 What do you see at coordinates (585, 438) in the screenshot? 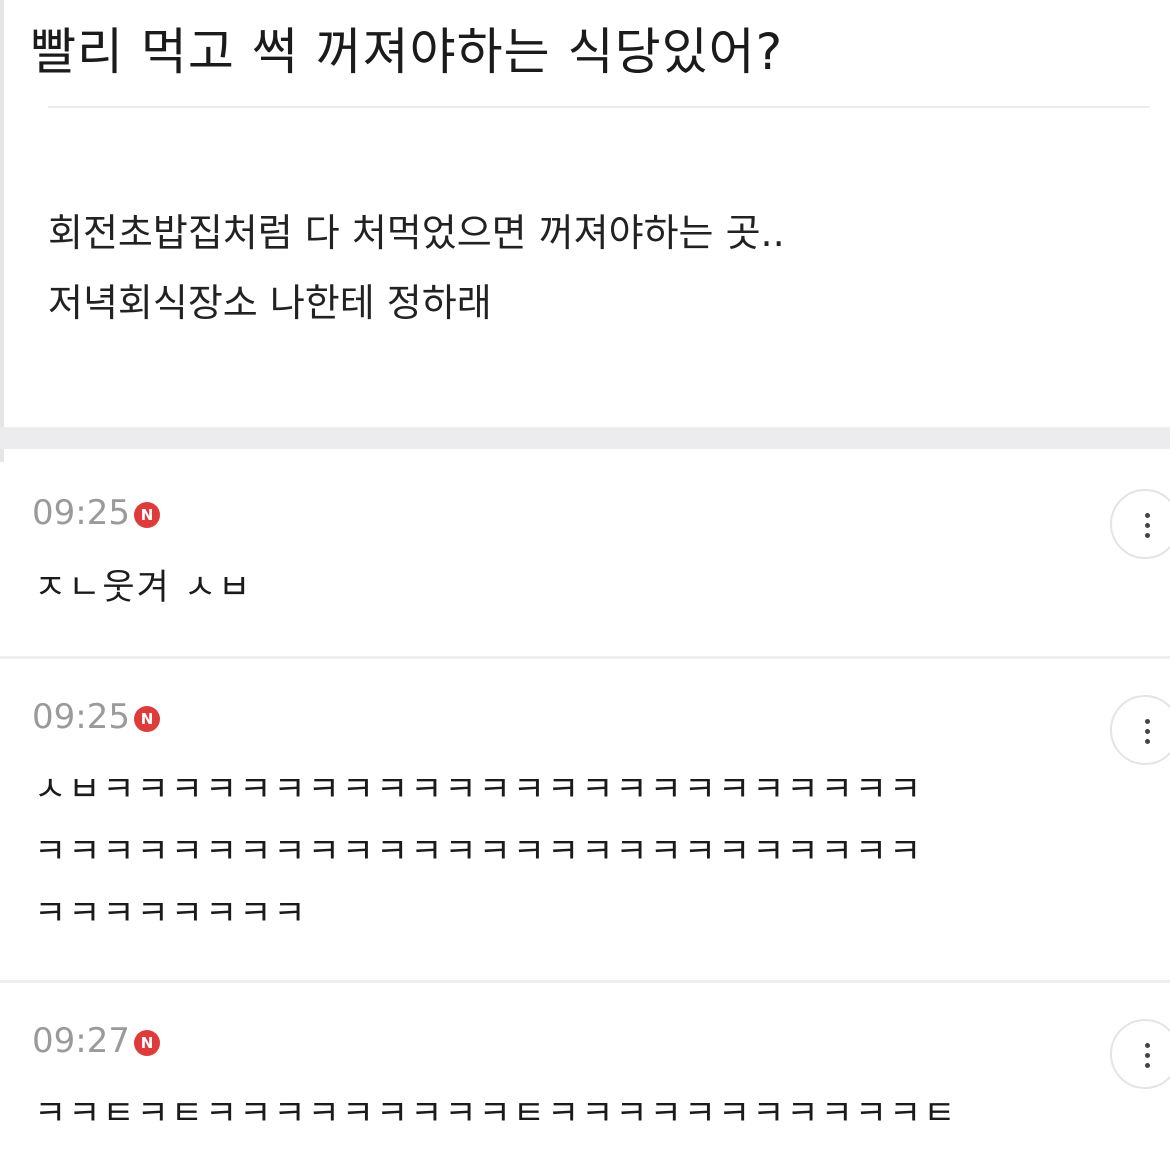
I see `section-divider` at bounding box center [585, 438].